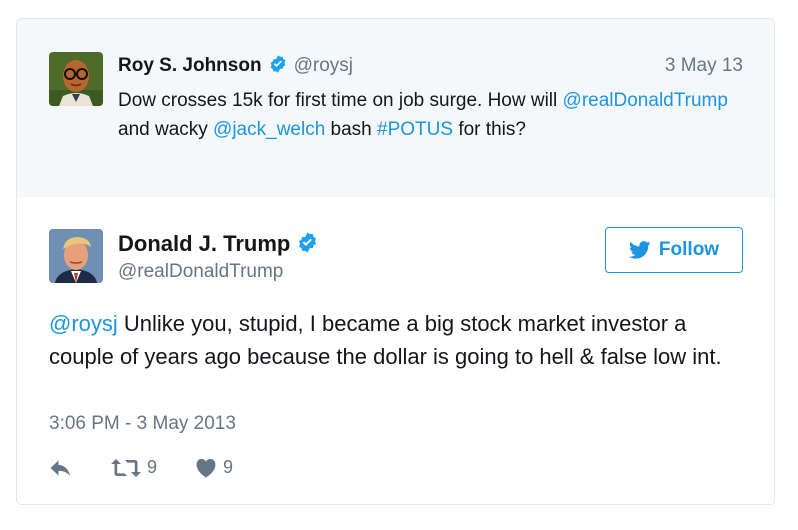 The image size is (798, 530). What do you see at coordinates (152, 467) in the screenshot?
I see `retweet-count: 9` at bounding box center [152, 467].